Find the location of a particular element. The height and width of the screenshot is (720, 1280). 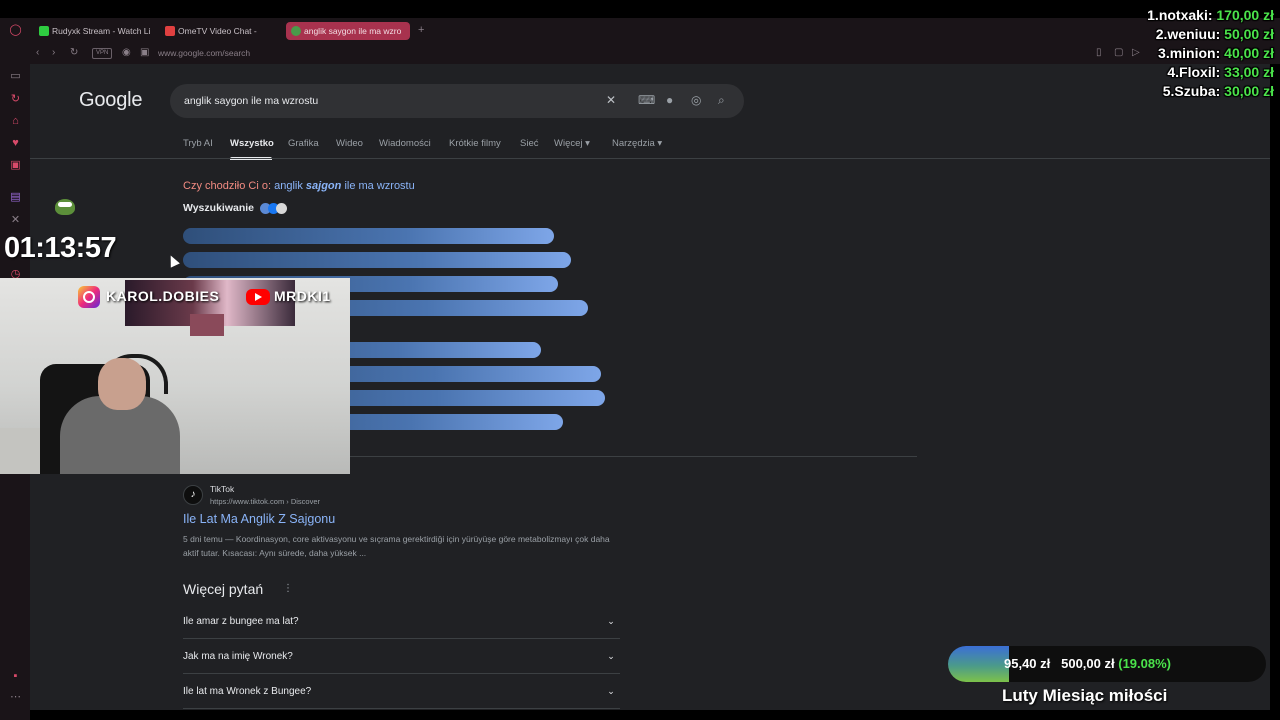

search-icon: ⌕ is located at coordinates (721, 100).